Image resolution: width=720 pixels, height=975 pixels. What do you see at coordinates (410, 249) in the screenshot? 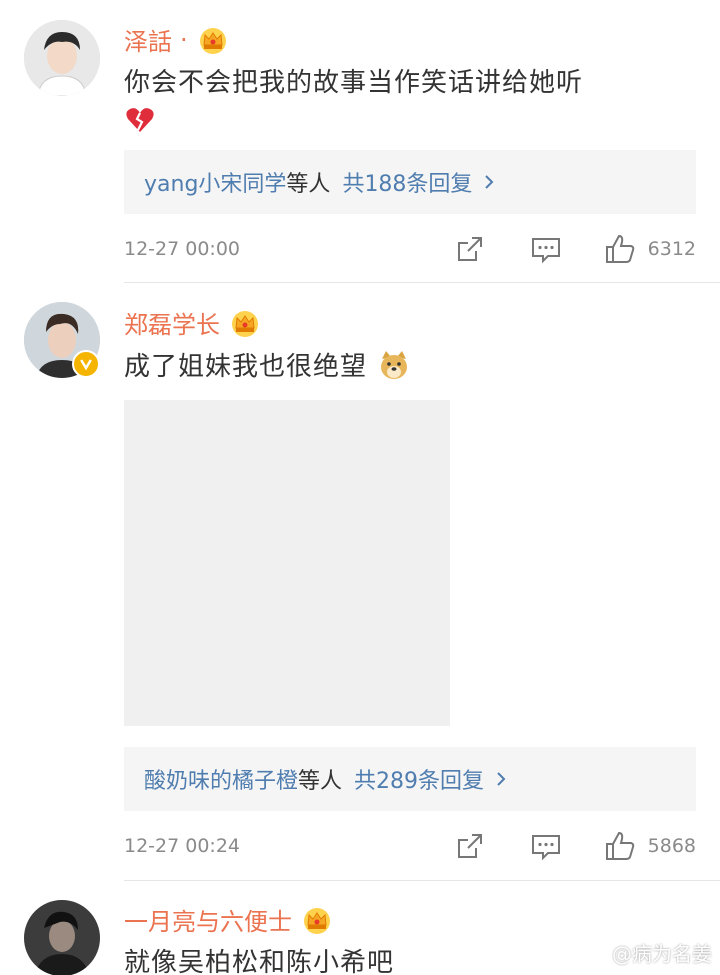
I see `comment-meta: 12-27 00:00 6312` at bounding box center [410, 249].